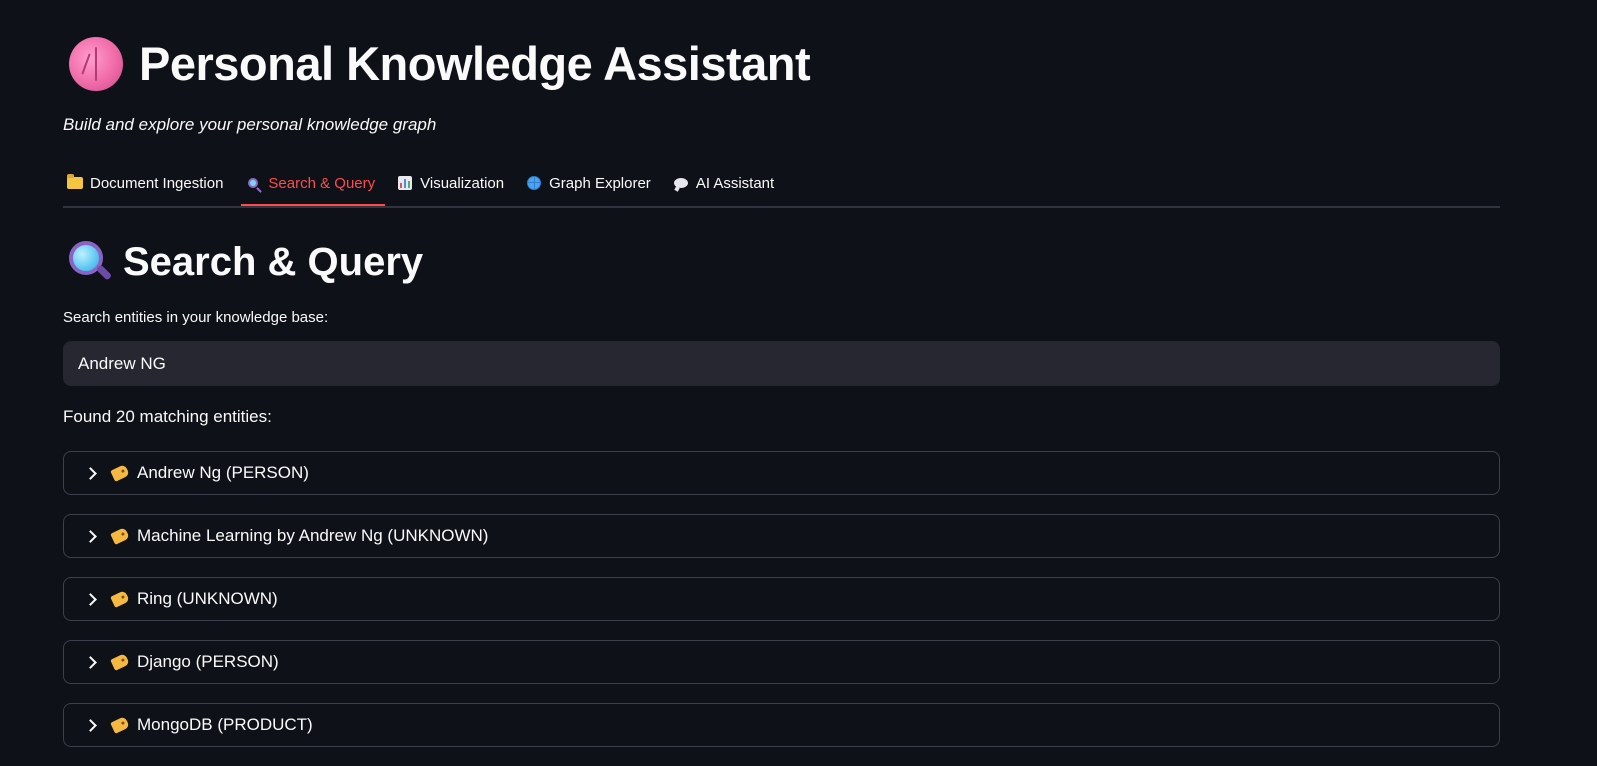  I want to click on folder-icon, so click(75, 182).